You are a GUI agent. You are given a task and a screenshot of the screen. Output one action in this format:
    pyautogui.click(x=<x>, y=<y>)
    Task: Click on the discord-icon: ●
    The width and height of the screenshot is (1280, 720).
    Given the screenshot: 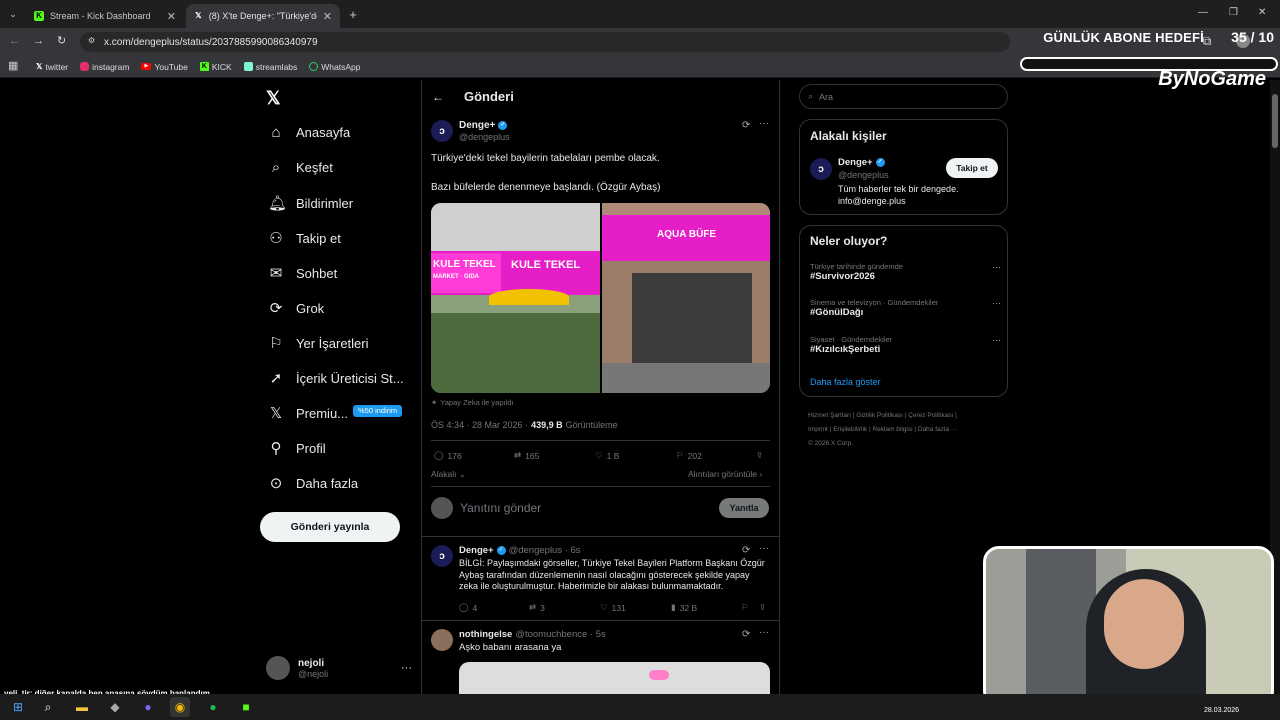 What is the action you would take?
    pyautogui.click(x=148, y=707)
    